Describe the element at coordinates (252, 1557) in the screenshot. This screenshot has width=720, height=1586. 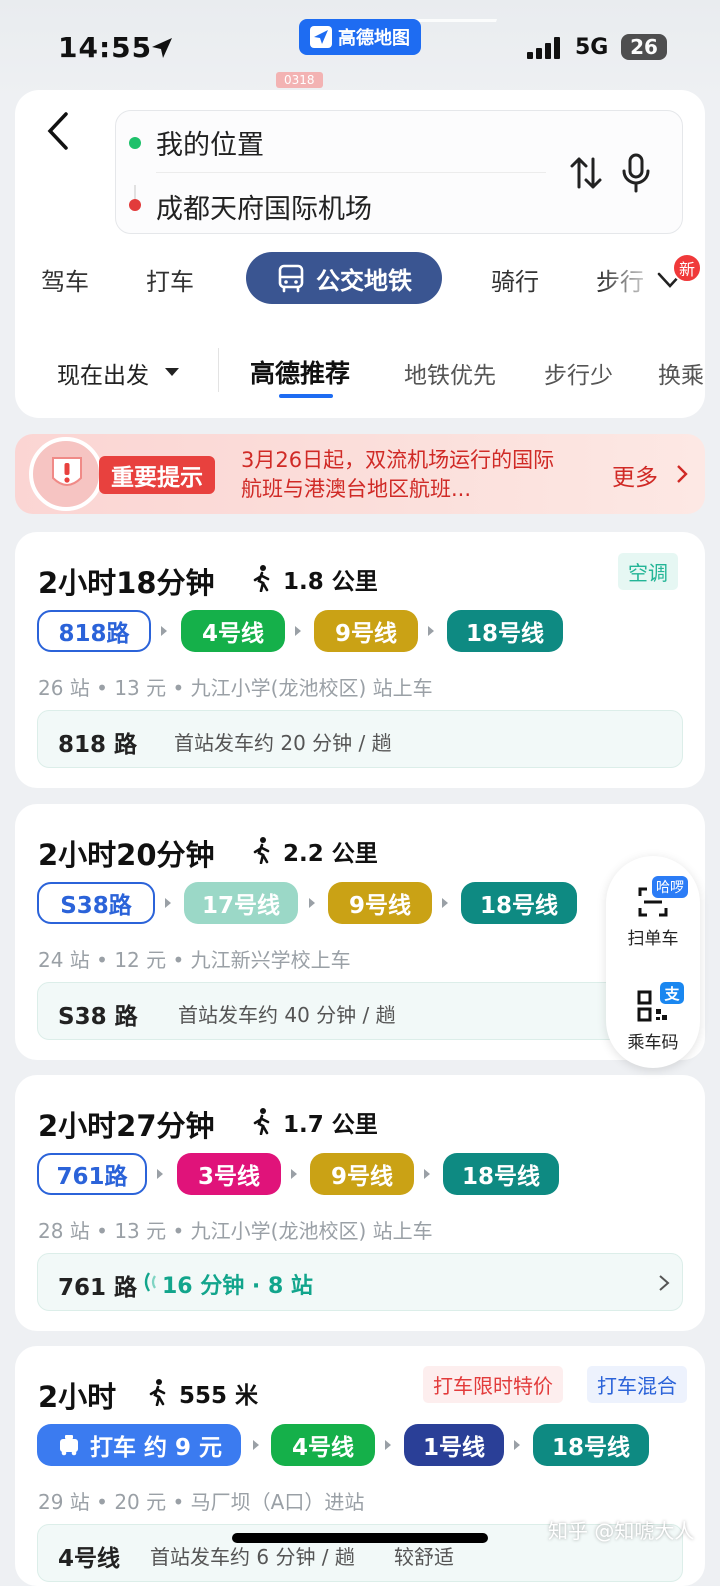
I see `detail-text: 首站发车约 6 分钟 / 趟` at that location.